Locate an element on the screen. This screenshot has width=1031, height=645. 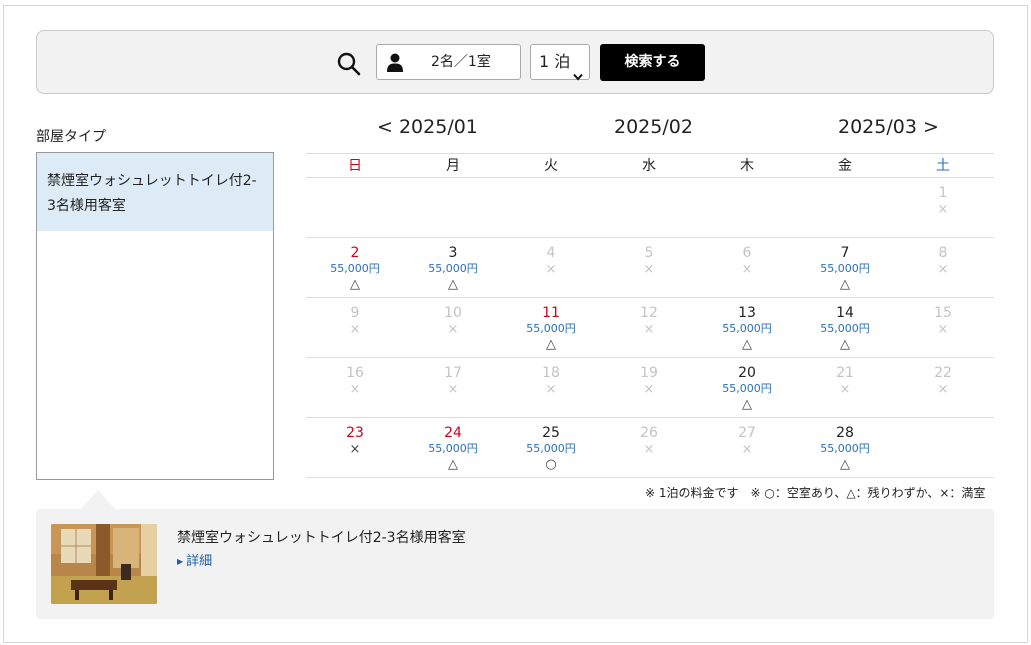
search-button: 検索する is located at coordinates (652, 62).